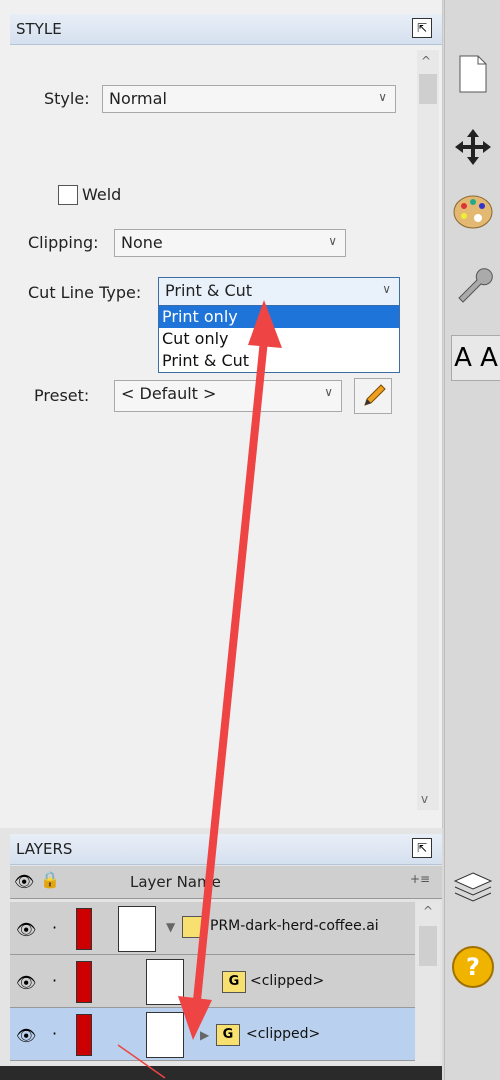 Image resolution: width=500 pixels, height=1080 pixels. I want to click on layers-panel-title: LAYERS, so click(44, 849).